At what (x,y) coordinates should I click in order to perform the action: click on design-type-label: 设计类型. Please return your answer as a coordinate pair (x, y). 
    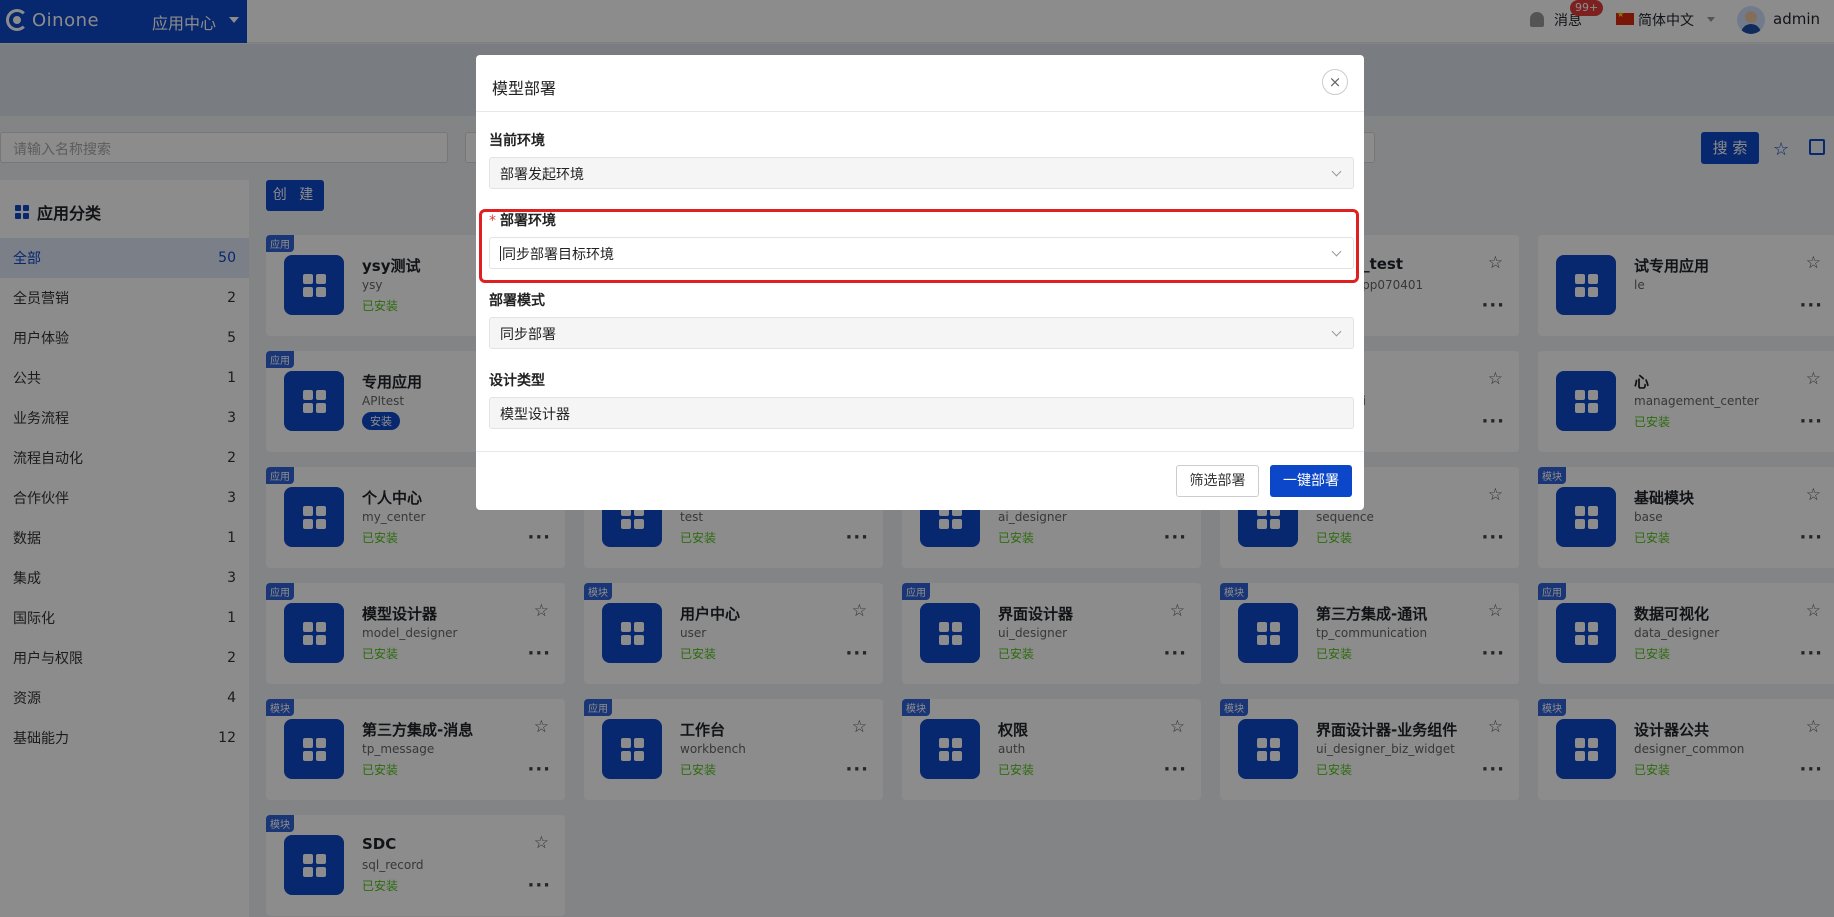
    Looking at the image, I should click on (517, 381).